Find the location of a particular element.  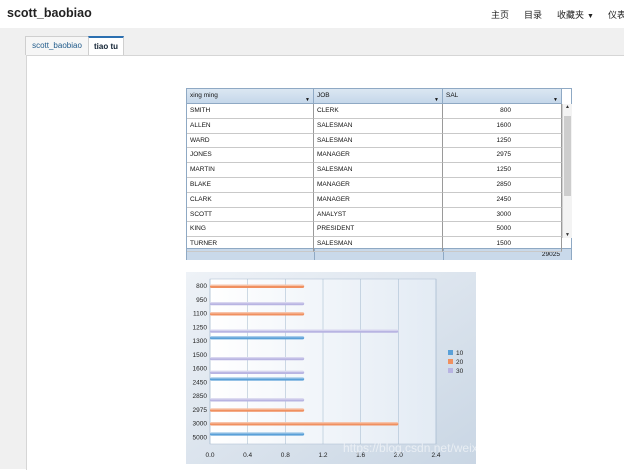

nav-label: 主页 is located at coordinates (500, 15).